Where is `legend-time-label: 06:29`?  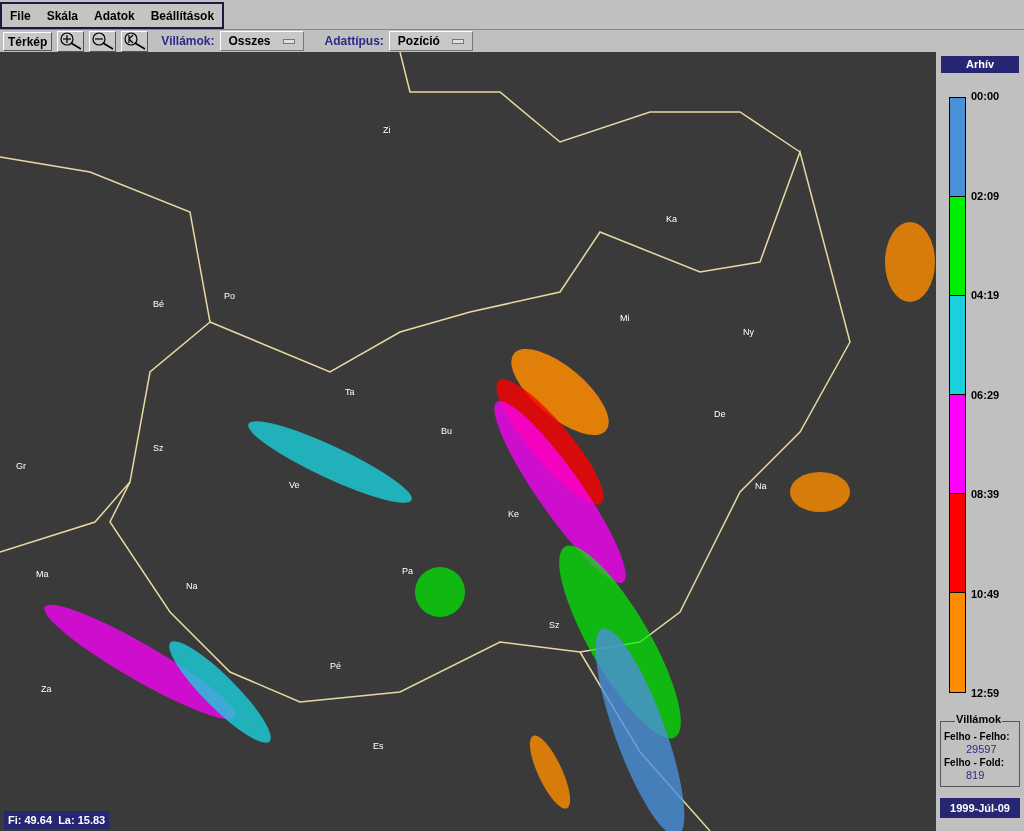 legend-time-label: 06:29 is located at coordinates (985, 395).